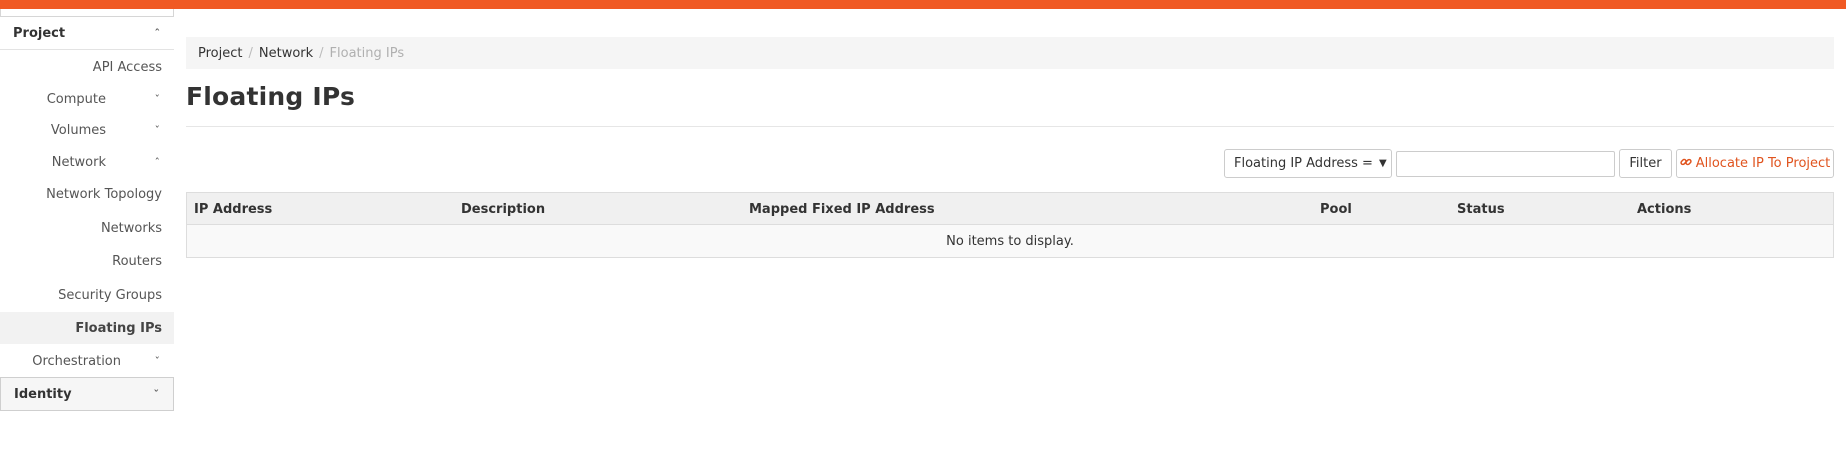 The image size is (1846, 466). I want to click on column-header-mapped-fixed-ip: Mapped Fixed IP Address, so click(842, 209).